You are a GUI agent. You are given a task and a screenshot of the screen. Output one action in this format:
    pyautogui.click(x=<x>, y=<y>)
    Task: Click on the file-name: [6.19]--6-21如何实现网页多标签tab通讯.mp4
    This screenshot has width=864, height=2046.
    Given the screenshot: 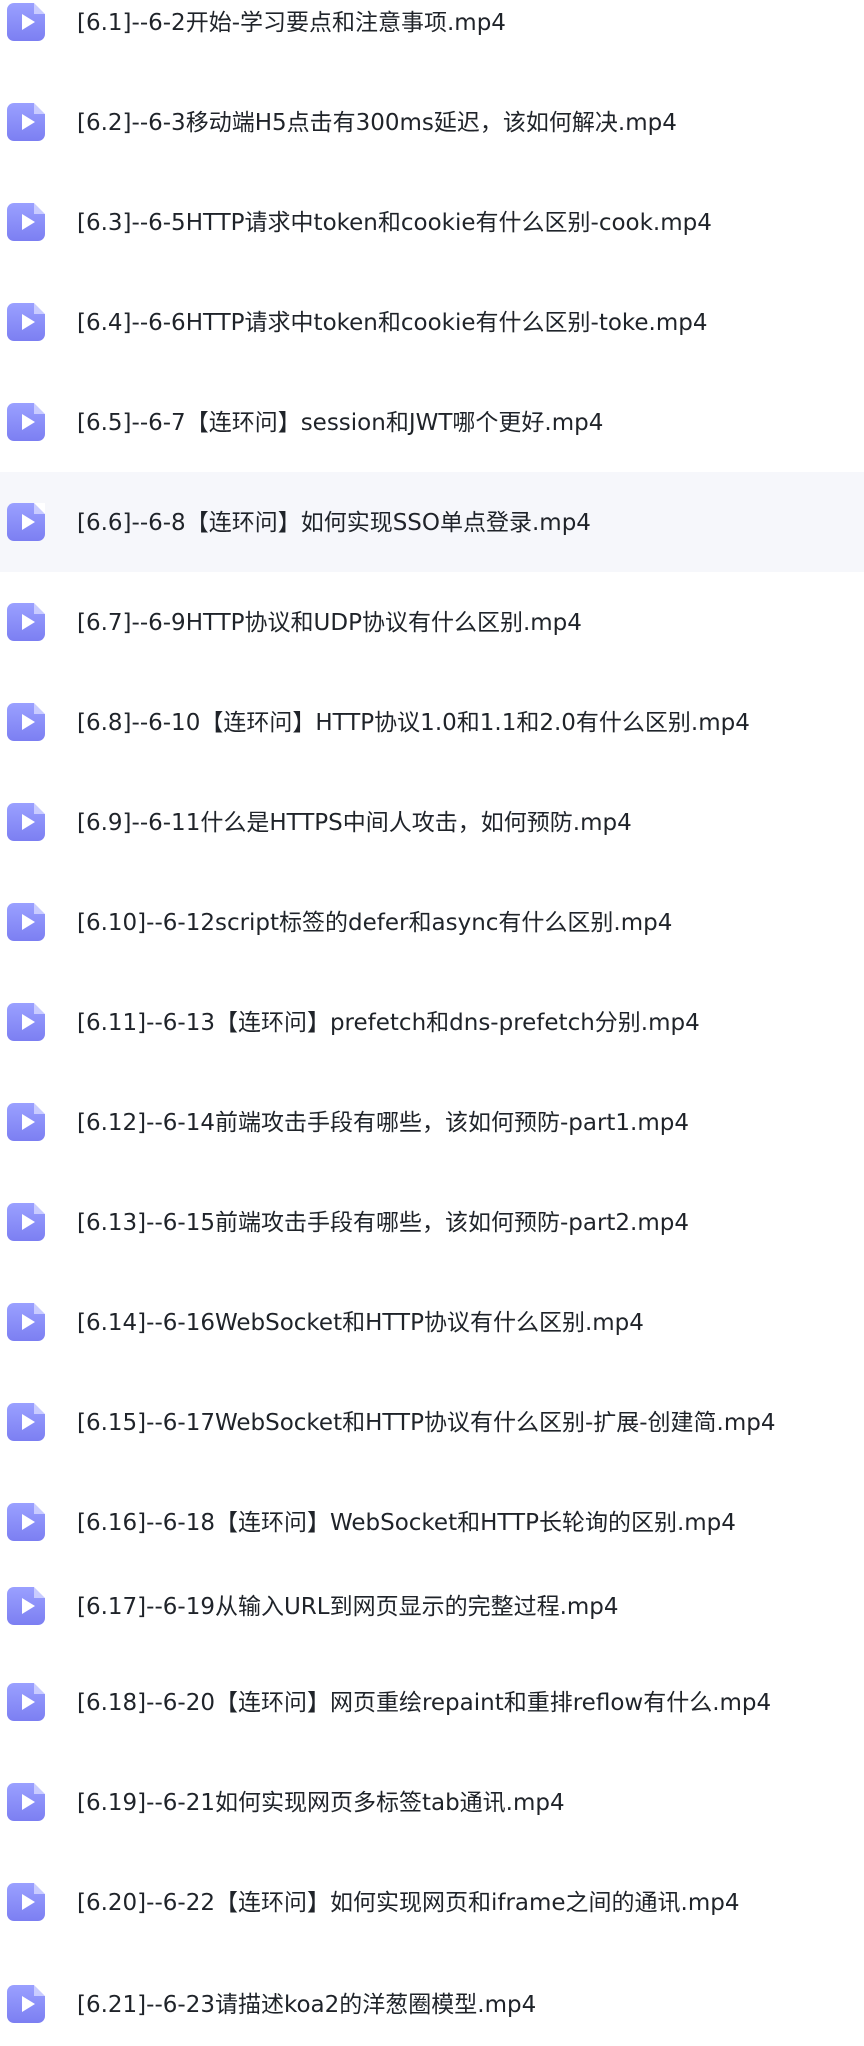 What is the action you would take?
    pyautogui.click(x=321, y=1803)
    